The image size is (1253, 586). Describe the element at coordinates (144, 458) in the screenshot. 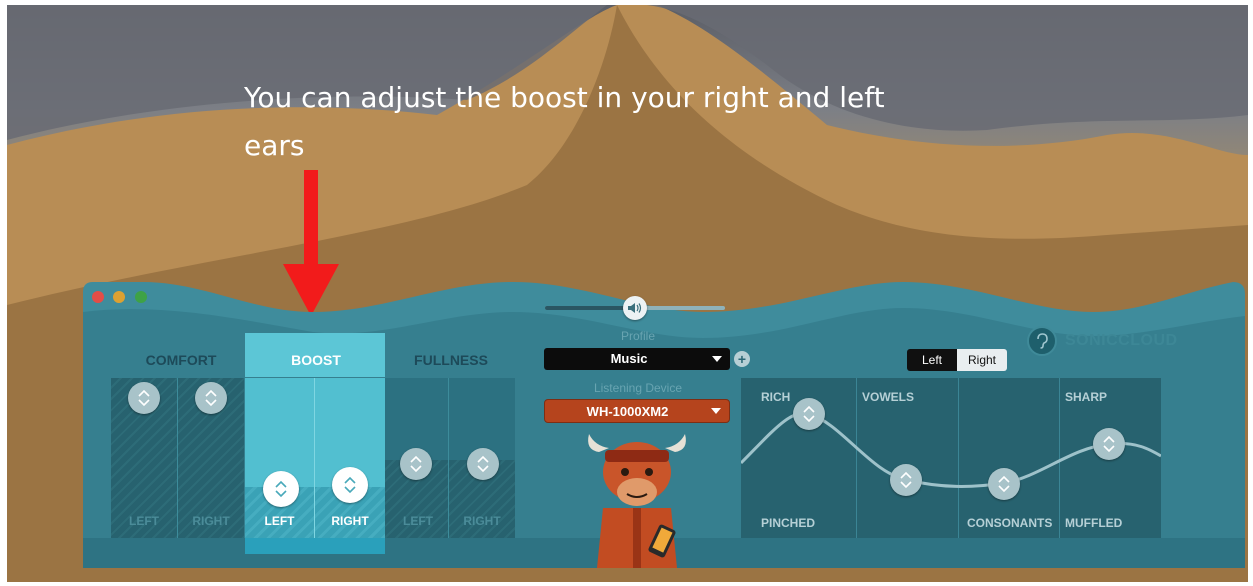

I see `comfort-left-slider: LEFT` at that location.